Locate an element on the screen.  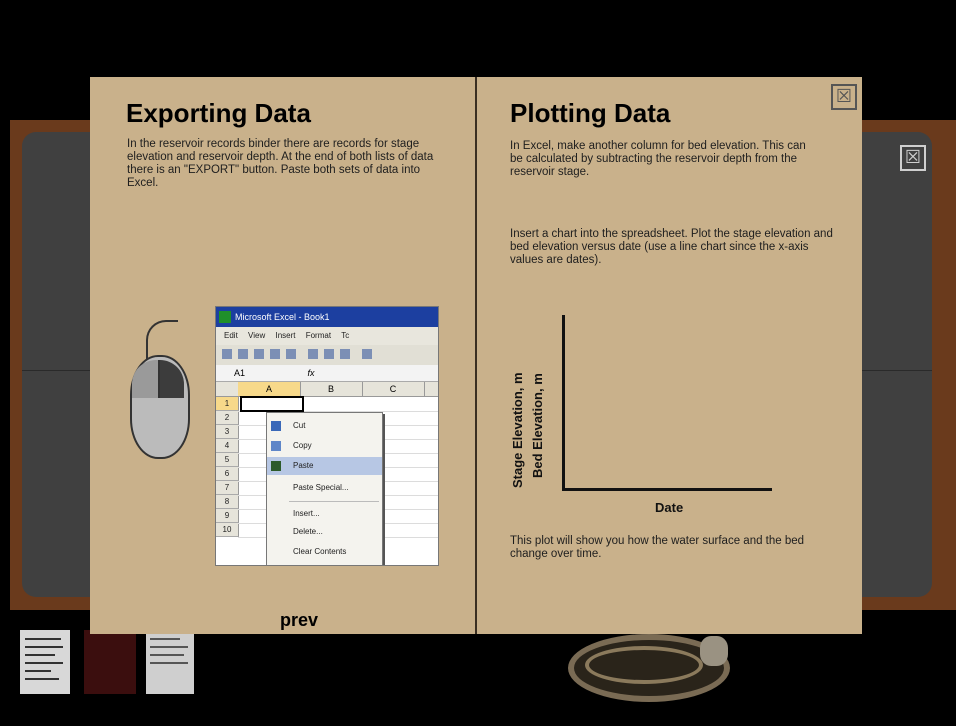
excel-formula-bar: A1 fx is located at coordinates (327, 373).